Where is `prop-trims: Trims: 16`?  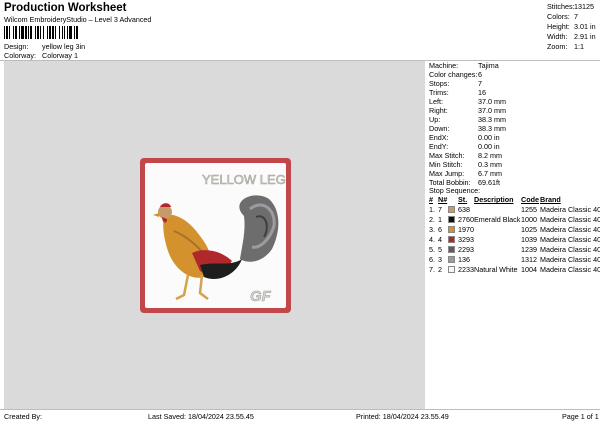
prop-trims: Trims: 16 is located at coordinates (457, 92).